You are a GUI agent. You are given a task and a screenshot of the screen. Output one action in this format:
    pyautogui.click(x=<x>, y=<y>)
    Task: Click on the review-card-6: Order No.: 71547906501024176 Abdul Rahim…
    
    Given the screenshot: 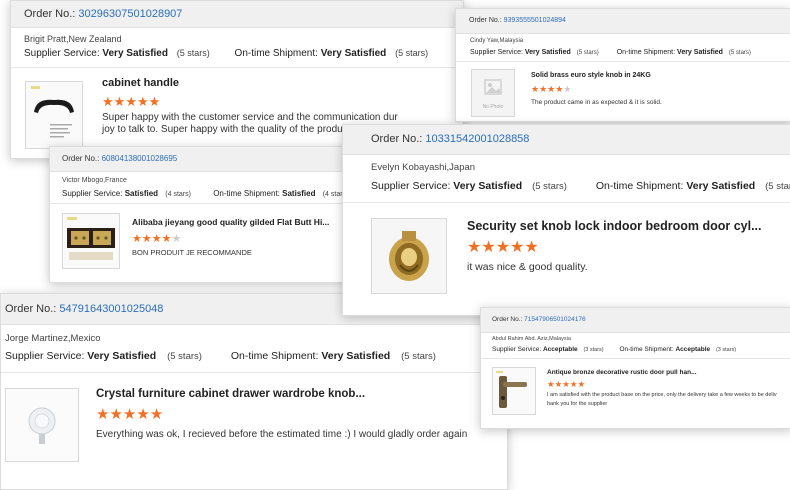 What is the action you would take?
    pyautogui.click(x=635, y=368)
    